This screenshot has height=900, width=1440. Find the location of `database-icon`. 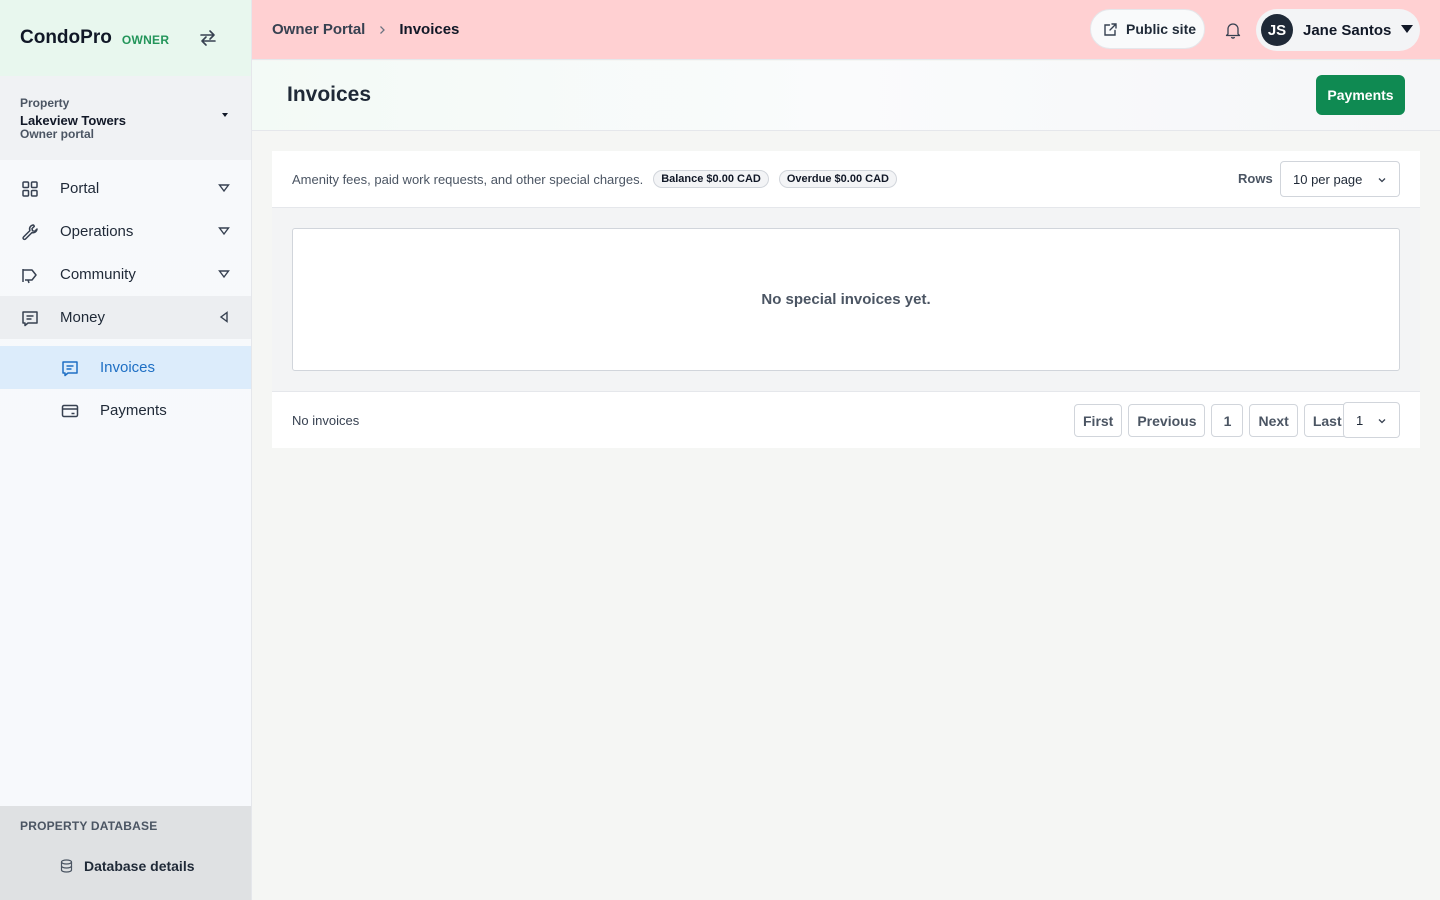

database-icon is located at coordinates (66, 866).